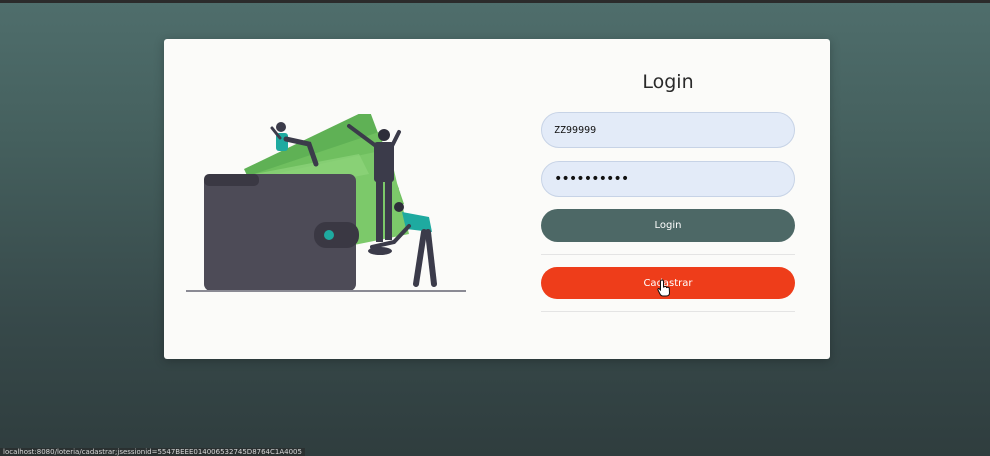 Image resolution: width=990 pixels, height=456 pixels. I want to click on username-input, so click(668, 130).